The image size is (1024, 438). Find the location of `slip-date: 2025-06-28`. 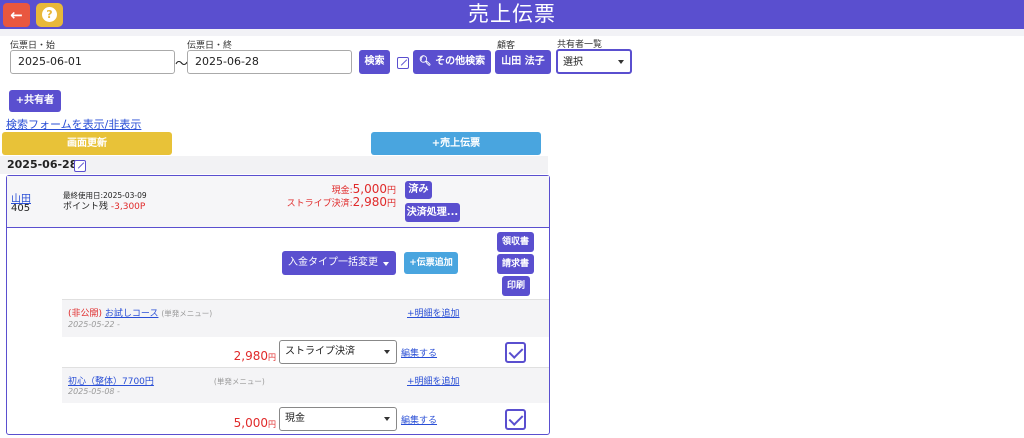

slip-date: 2025-06-28 is located at coordinates (42, 164).